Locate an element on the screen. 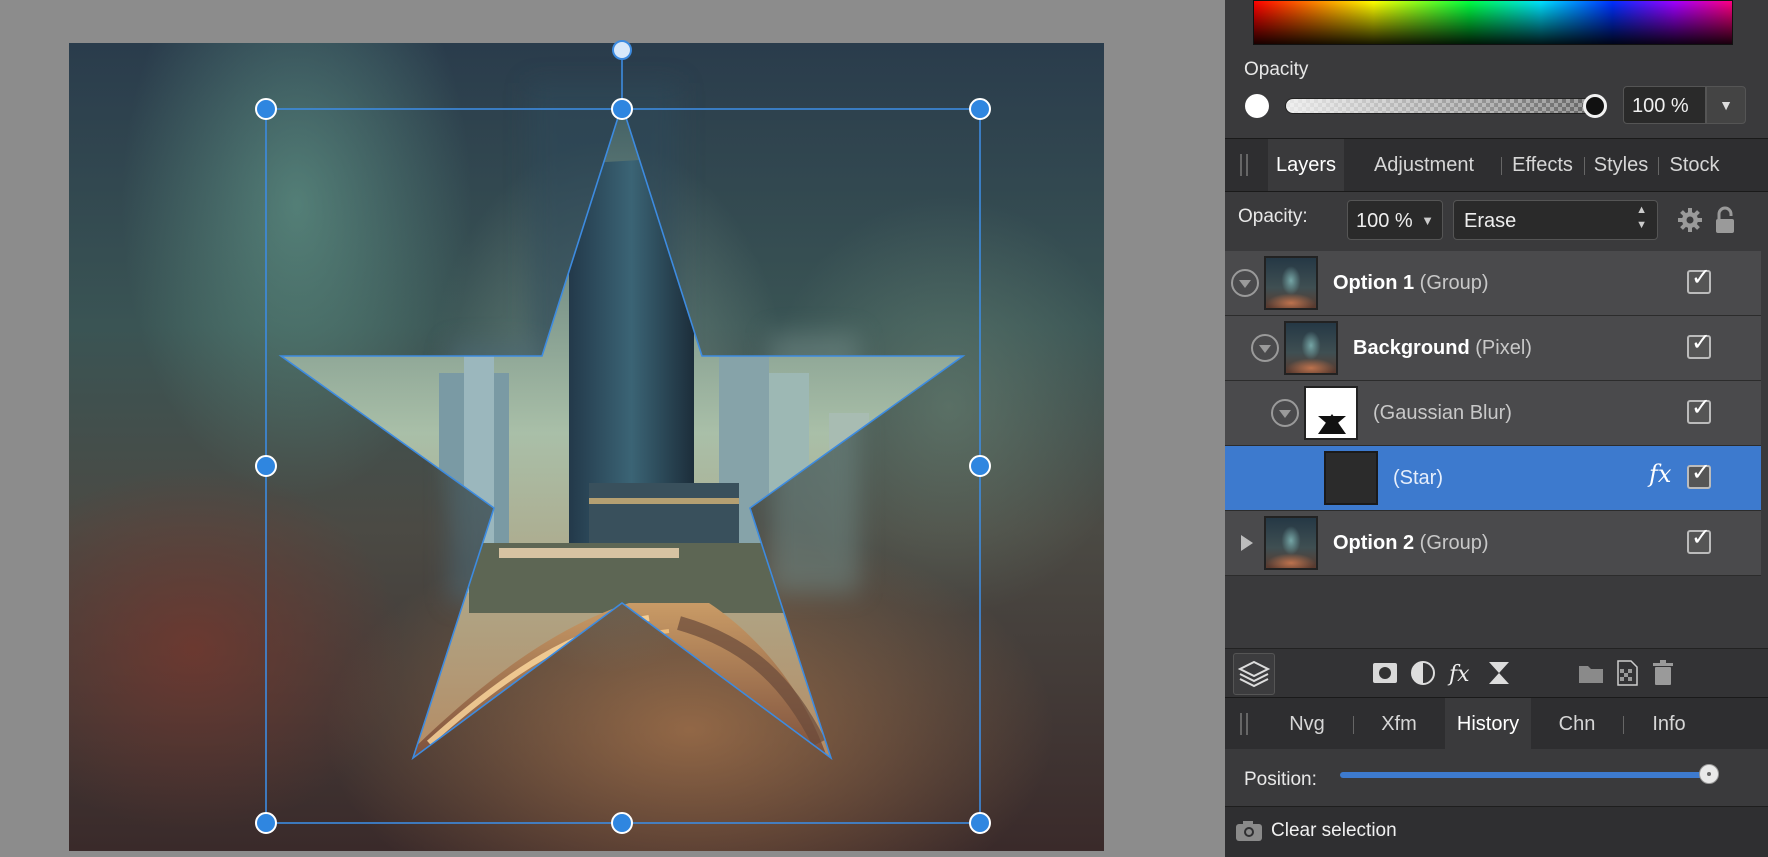  layers-toolbar: fx is located at coordinates (1496, 672).